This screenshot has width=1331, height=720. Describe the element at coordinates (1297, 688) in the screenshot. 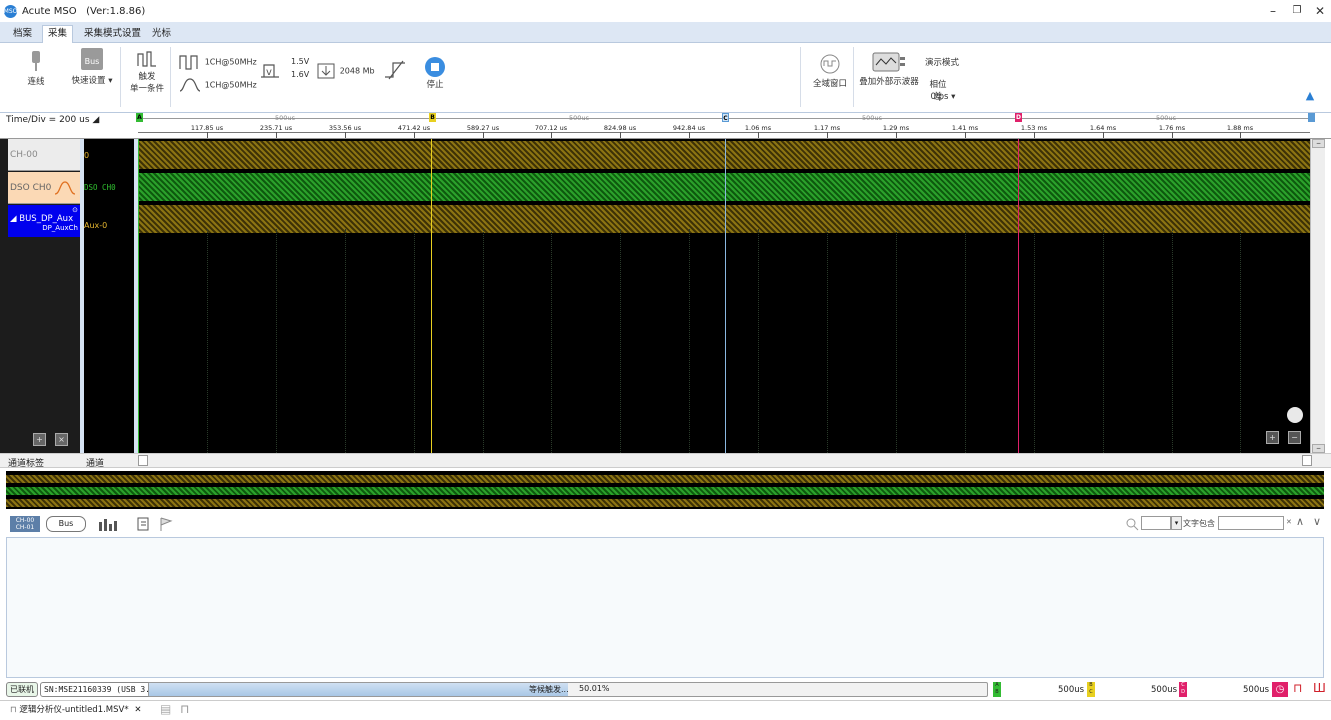

I see `pulse-icon: ⊓` at that location.